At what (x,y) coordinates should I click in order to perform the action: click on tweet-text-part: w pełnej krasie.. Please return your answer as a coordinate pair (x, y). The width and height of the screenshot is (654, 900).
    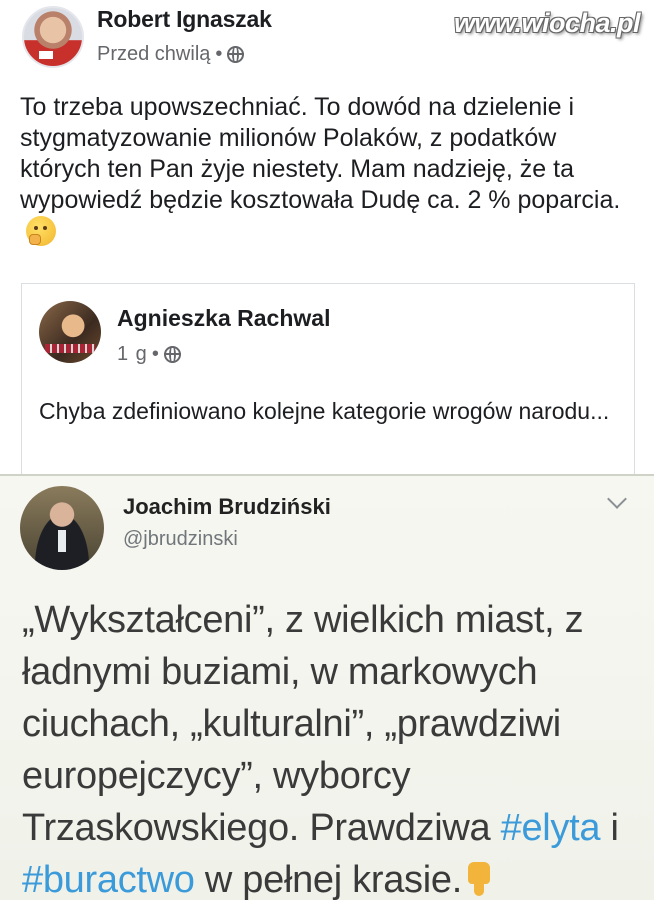
    Looking at the image, I should click on (328, 879).